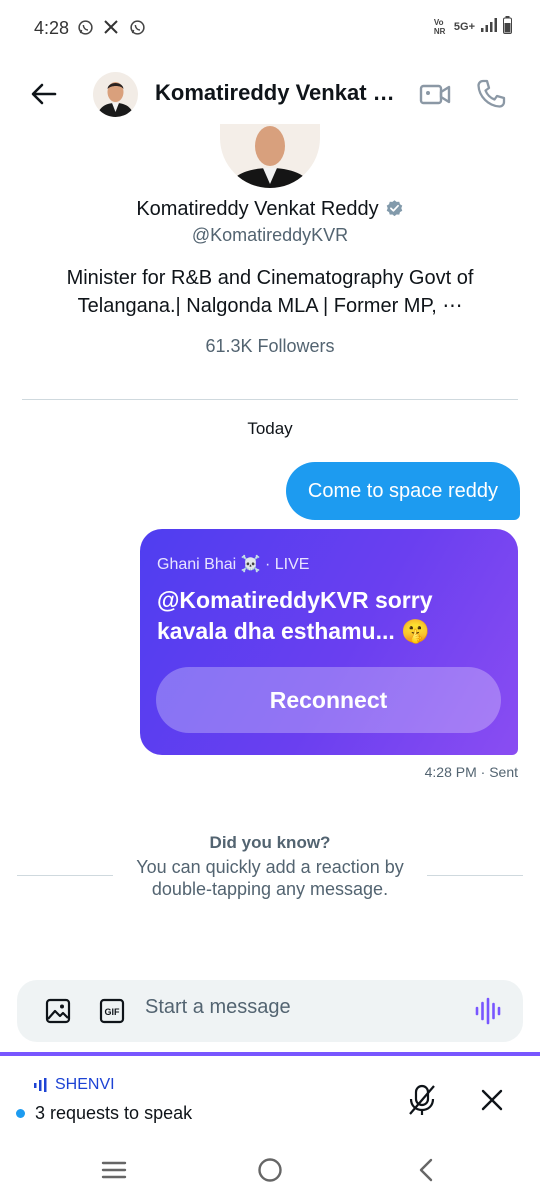 Image resolution: width=540 pixels, height=1199 pixels. Describe the element at coordinates (85, 1084) in the screenshot. I see `space-name: SHENVI` at that location.